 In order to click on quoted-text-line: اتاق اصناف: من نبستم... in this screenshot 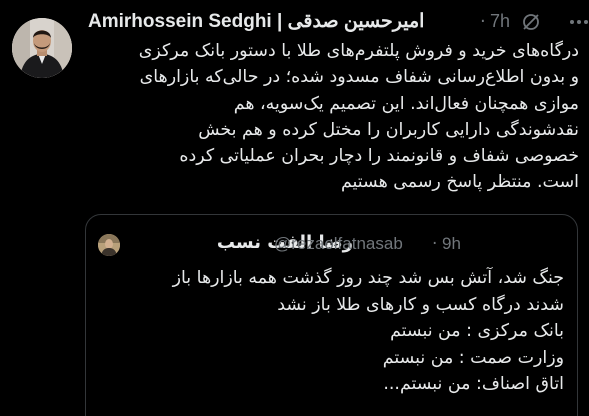, I will do `click(473, 384)`.